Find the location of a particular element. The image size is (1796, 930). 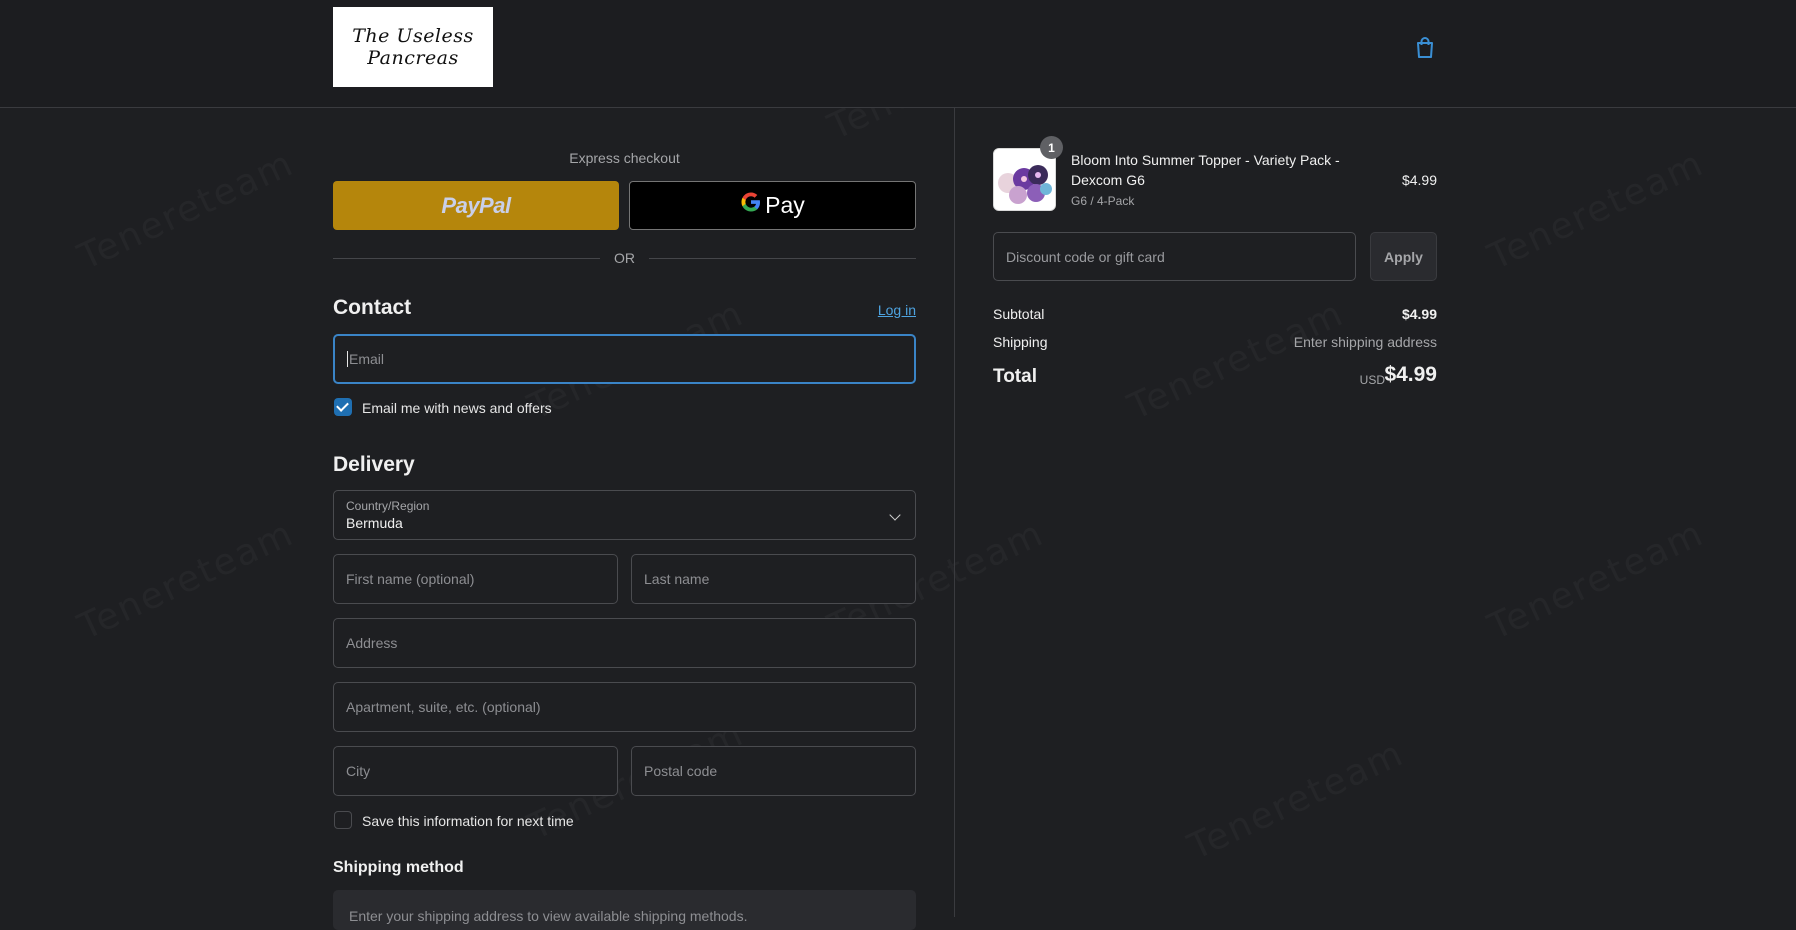

product-price: $4.99 is located at coordinates (1419, 180).